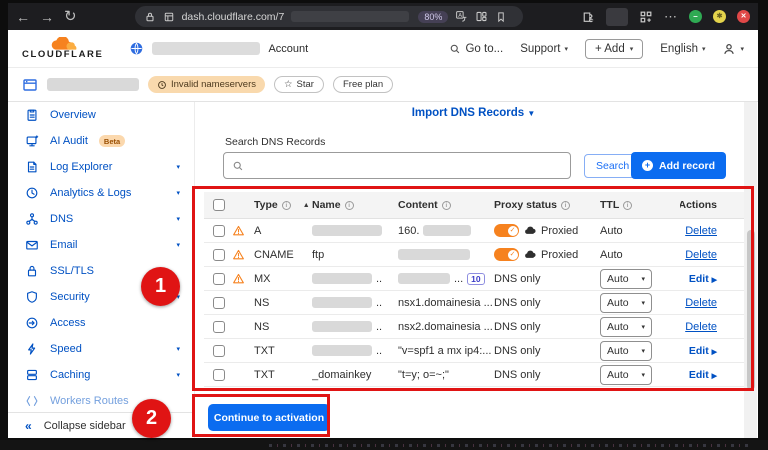 This screenshot has width=768, height=450. What do you see at coordinates (473, 113) in the screenshot?
I see `import-dns-records-link: Import DNS Records ▼` at bounding box center [473, 113].